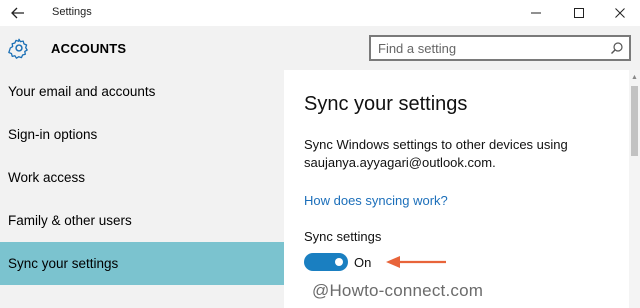 The image size is (640, 308). What do you see at coordinates (398, 290) in the screenshot?
I see `watermark: @Howto-connect.com` at bounding box center [398, 290].